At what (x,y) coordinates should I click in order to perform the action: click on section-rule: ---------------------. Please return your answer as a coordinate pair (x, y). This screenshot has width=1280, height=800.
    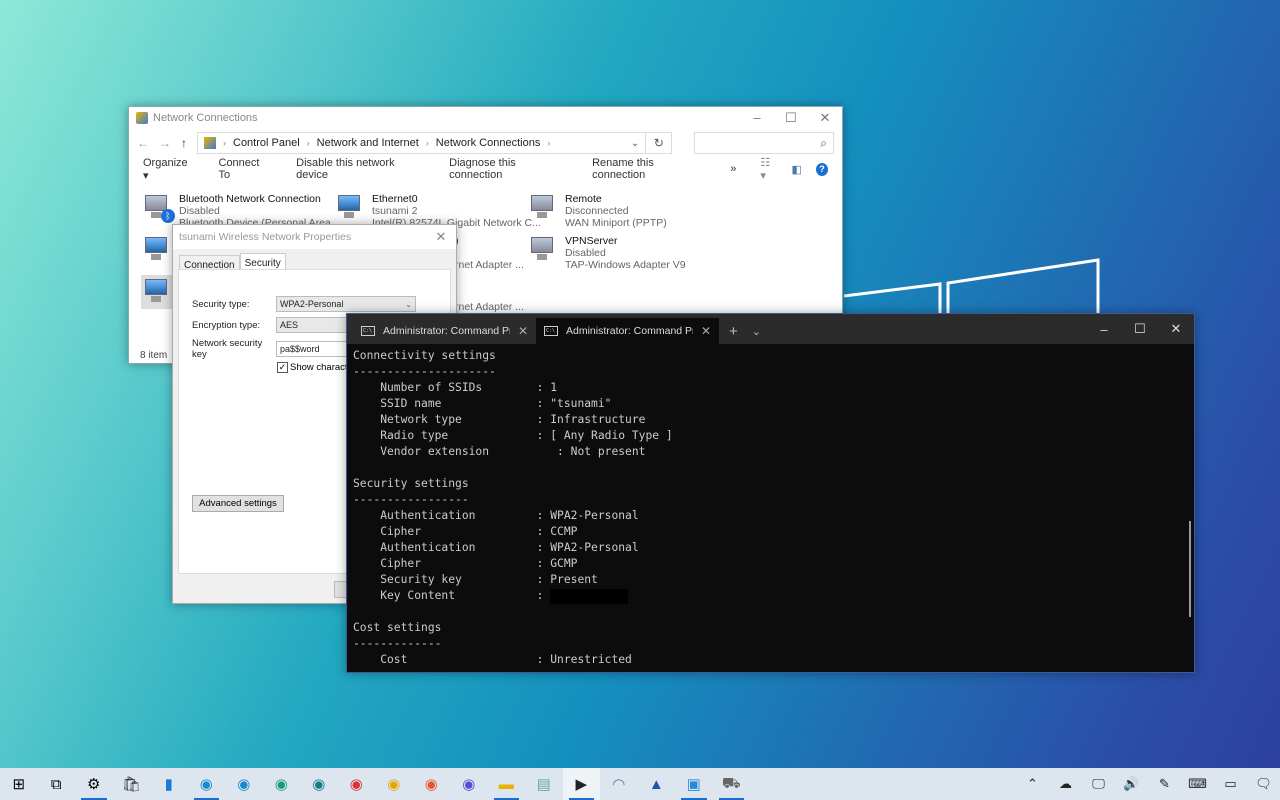
    Looking at the image, I should click on (424, 371).